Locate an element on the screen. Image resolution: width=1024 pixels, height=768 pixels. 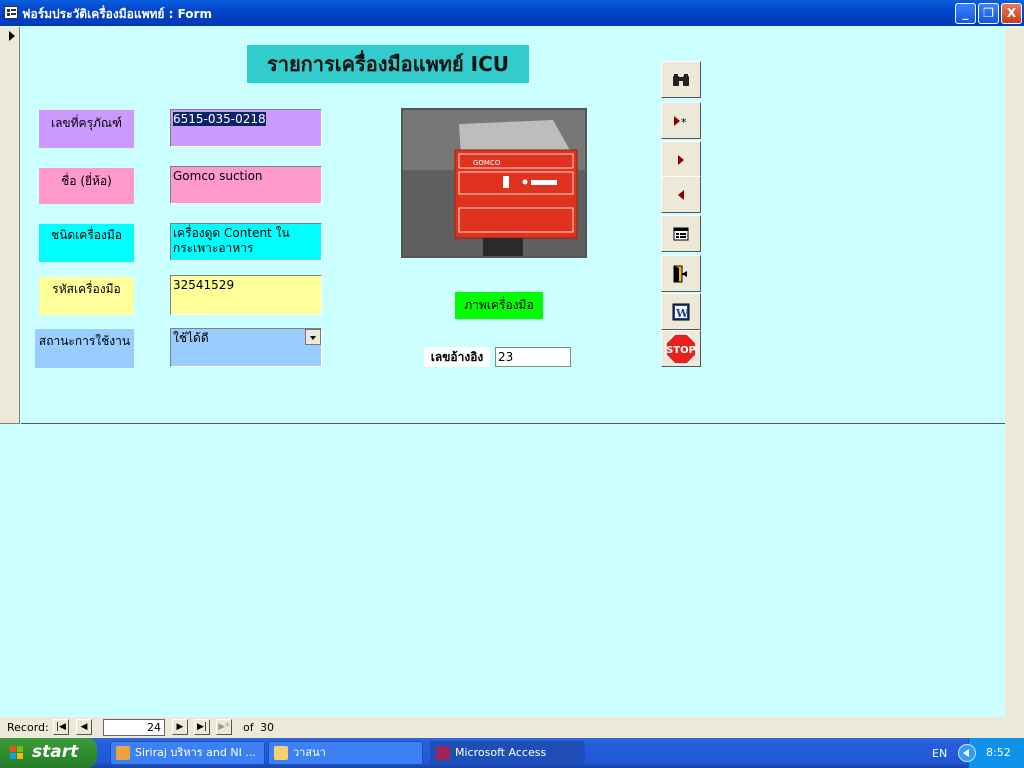
previous-record-icon is located at coordinates (681, 194).